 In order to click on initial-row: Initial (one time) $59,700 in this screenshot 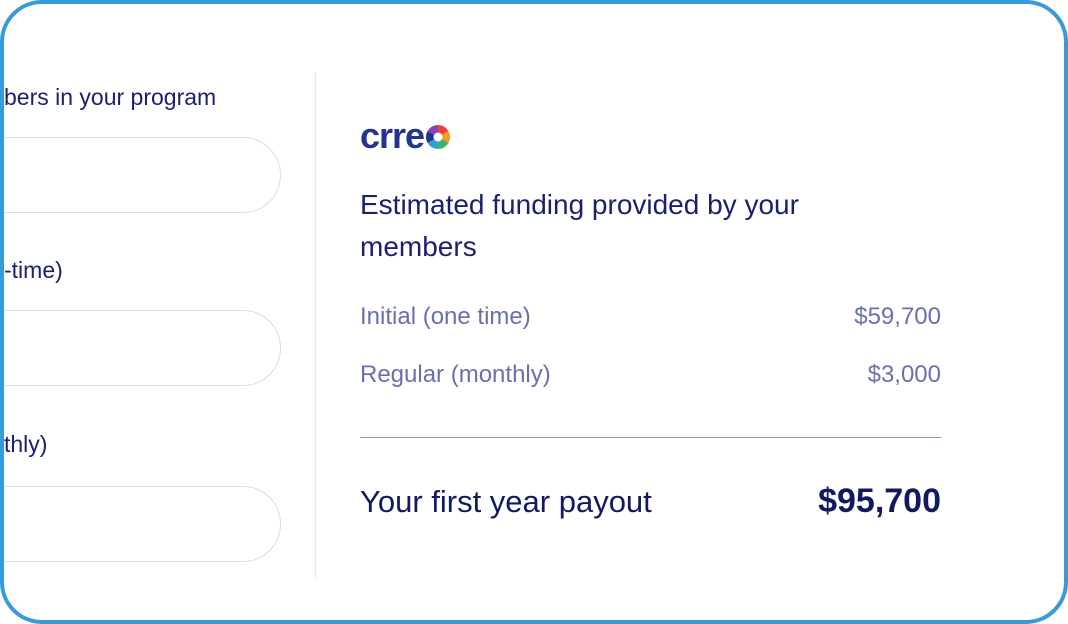, I will do `click(650, 317)`.